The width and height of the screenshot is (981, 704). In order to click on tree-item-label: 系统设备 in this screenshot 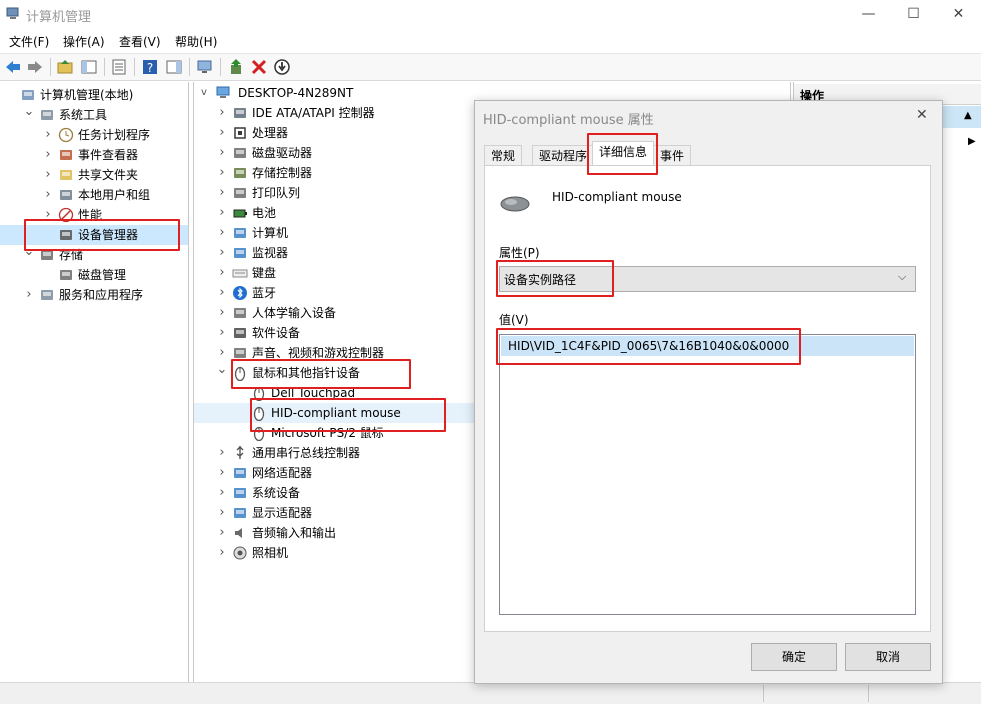, I will do `click(276, 493)`.